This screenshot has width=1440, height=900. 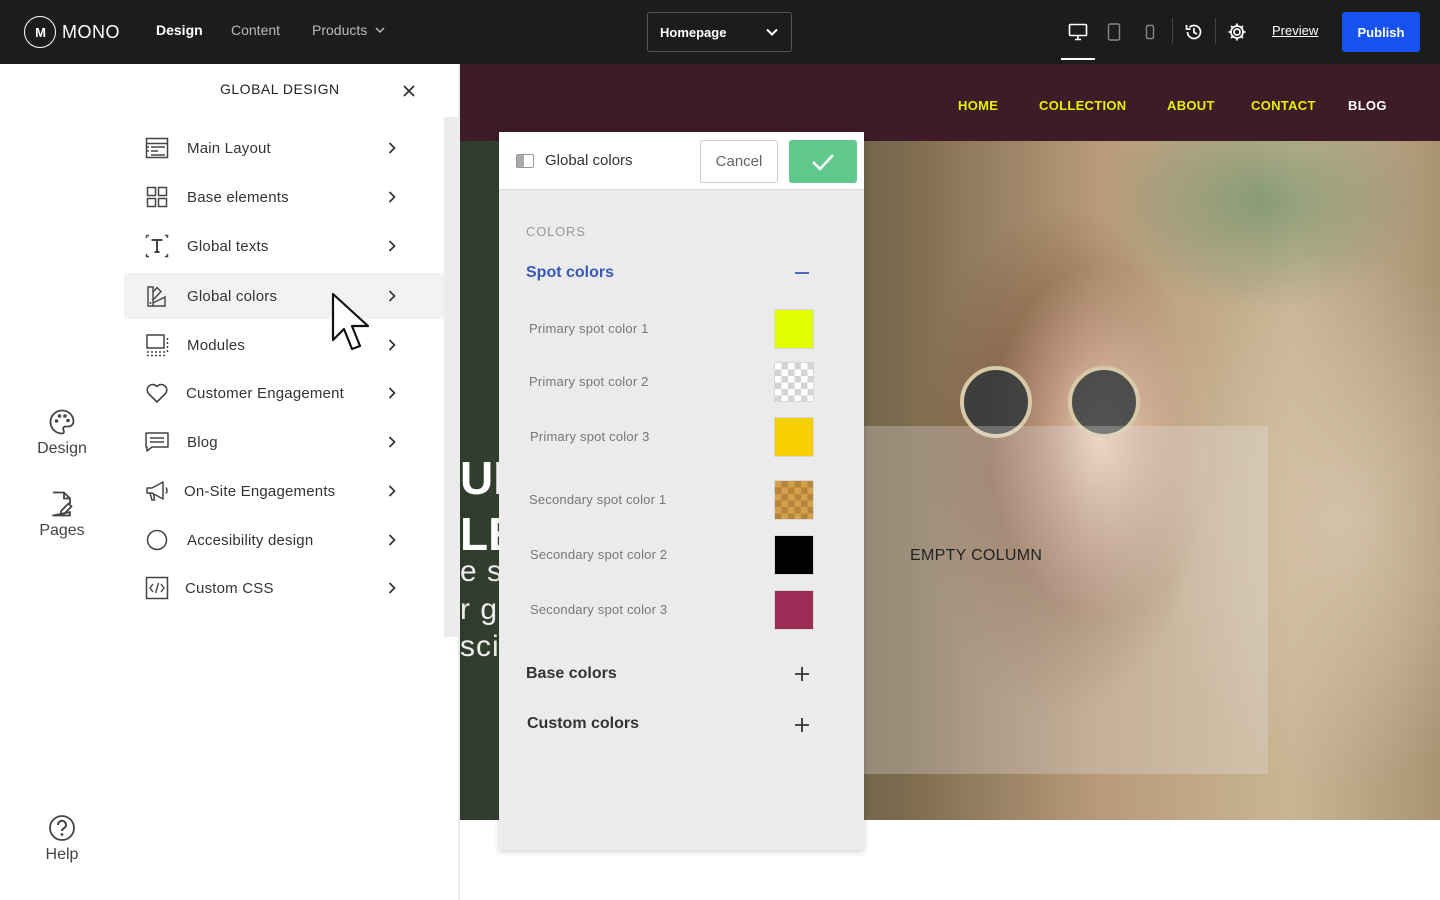 What do you see at coordinates (284, 246) in the screenshot?
I see `menu-item-global-texts: Global texts` at bounding box center [284, 246].